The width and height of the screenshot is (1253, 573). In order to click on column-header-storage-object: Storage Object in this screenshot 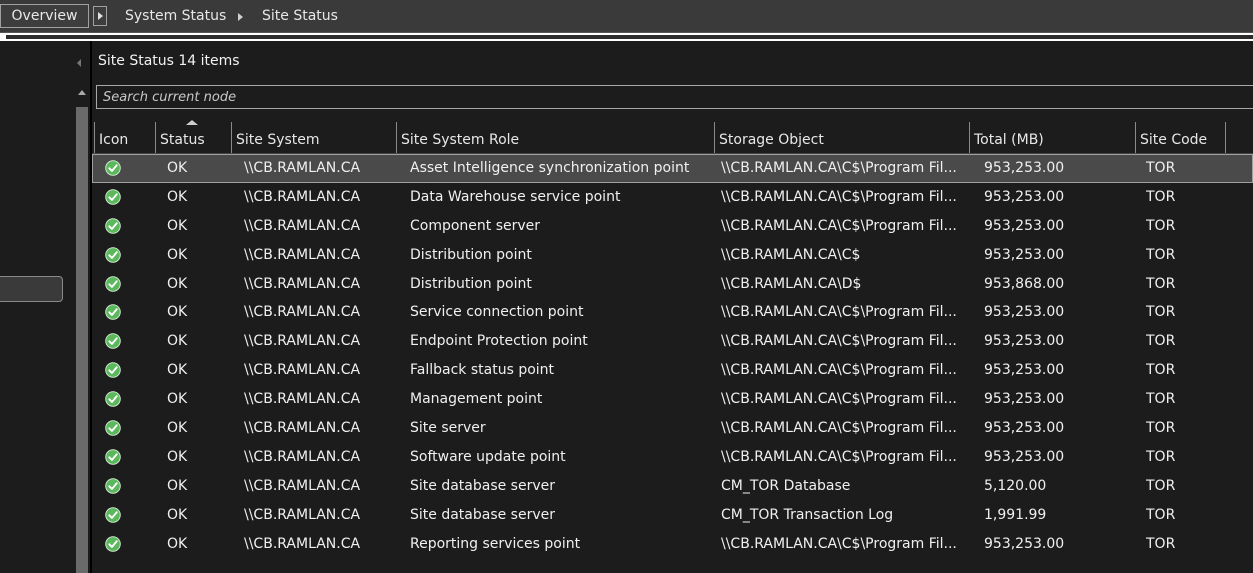, I will do `click(841, 137)`.